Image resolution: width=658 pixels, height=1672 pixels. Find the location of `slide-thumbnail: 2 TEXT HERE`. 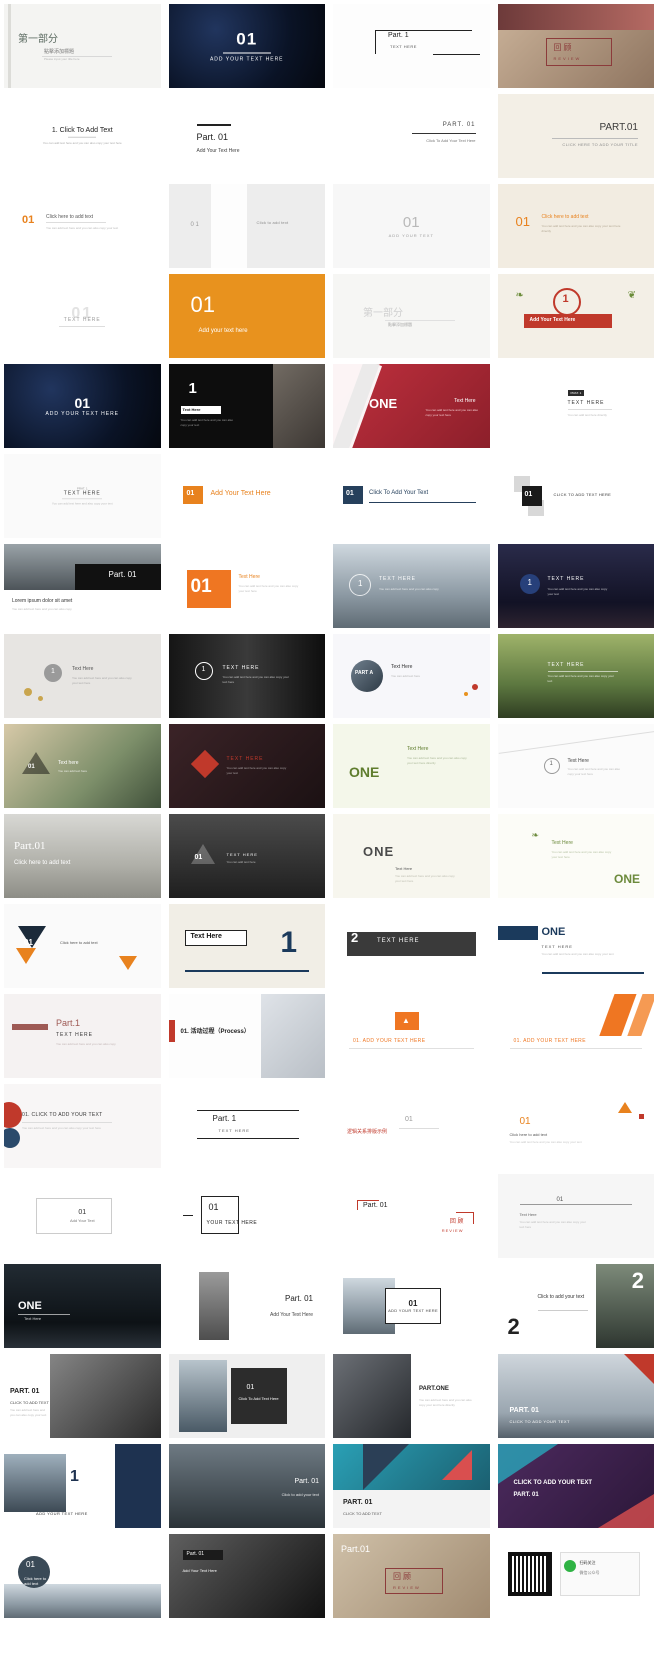

slide-thumbnail: 2 TEXT HERE is located at coordinates (411, 946).